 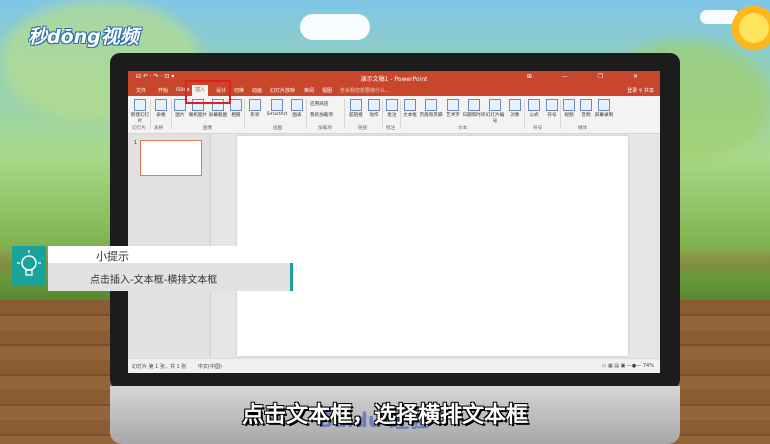 I want to click on comment-button: 批注, so click(x=392, y=108).